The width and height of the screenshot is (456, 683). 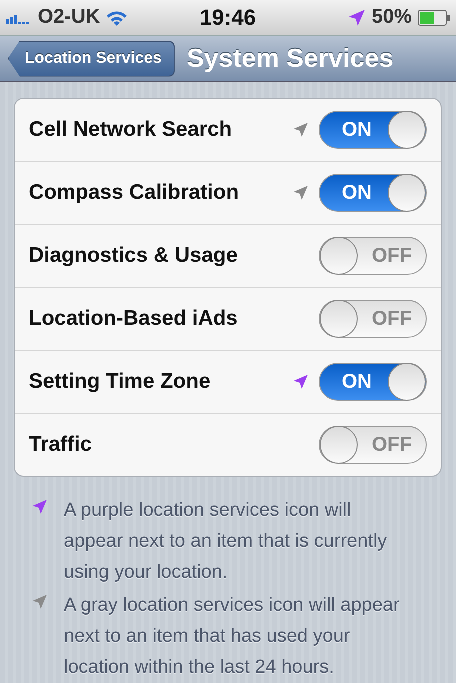 What do you see at coordinates (61, 445) in the screenshot?
I see `setting-label: Traffic` at bounding box center [61, 445].